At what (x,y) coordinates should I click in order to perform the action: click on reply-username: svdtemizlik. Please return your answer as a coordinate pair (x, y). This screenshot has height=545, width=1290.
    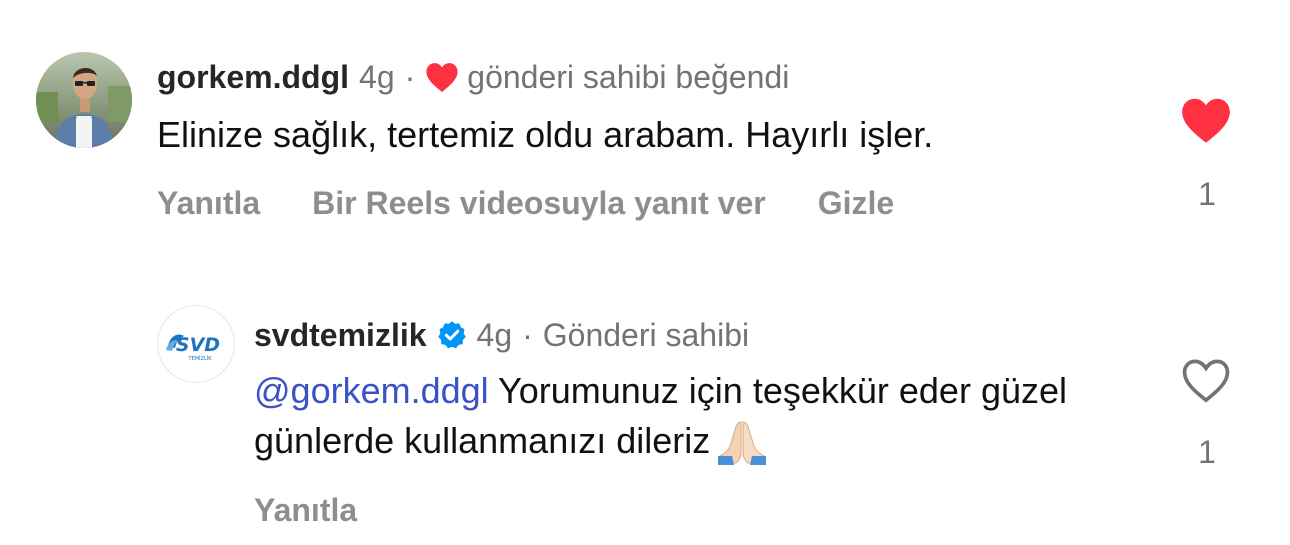
    Looking at the image, I should click on (340, 335).